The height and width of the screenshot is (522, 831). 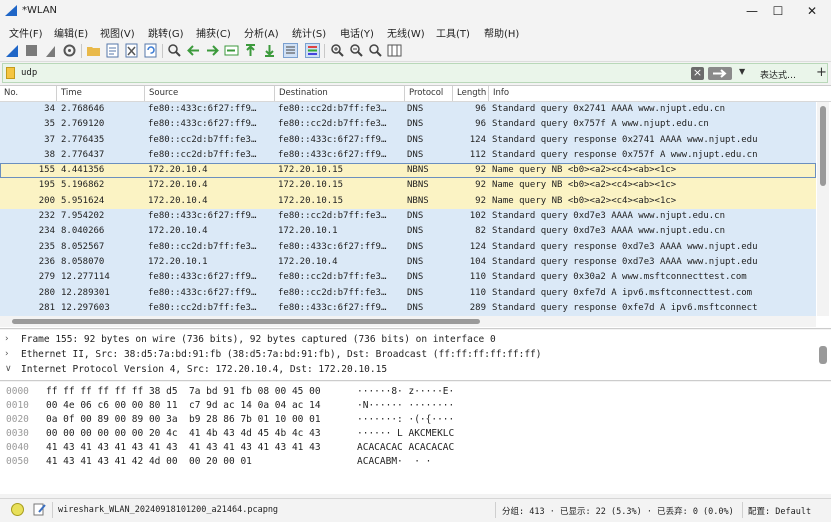 I want to click on save-file-icon, so click(x=112, y=50).